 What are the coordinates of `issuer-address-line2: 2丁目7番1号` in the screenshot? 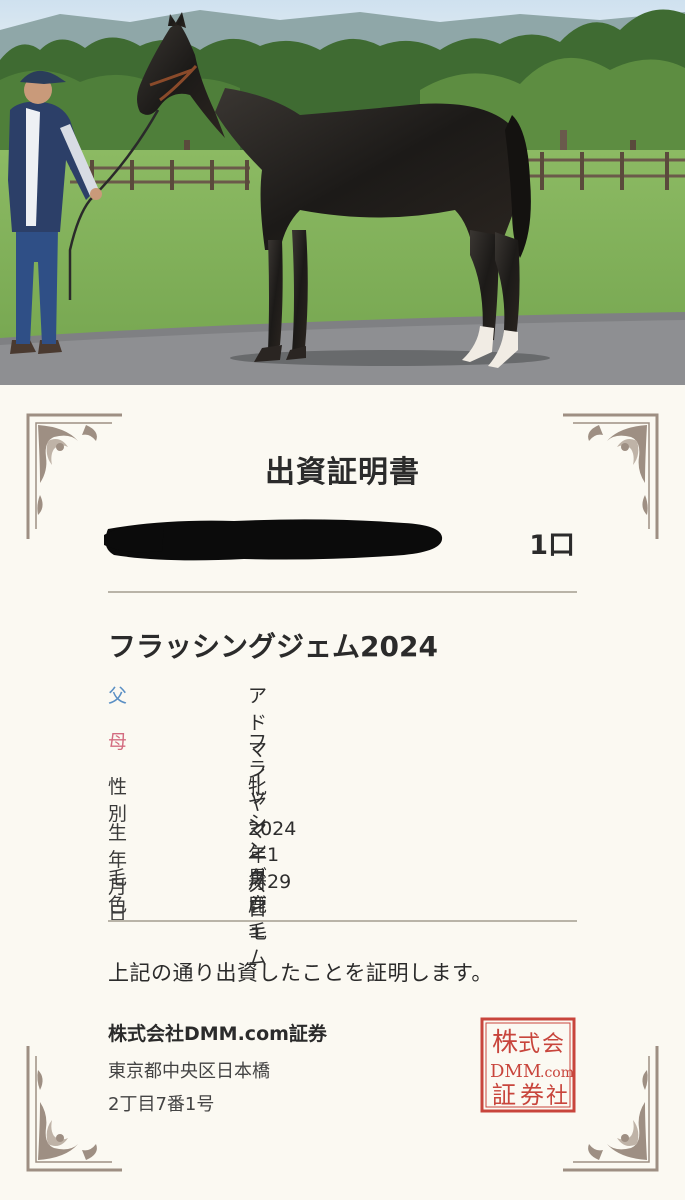 It's located at (161, 1104).